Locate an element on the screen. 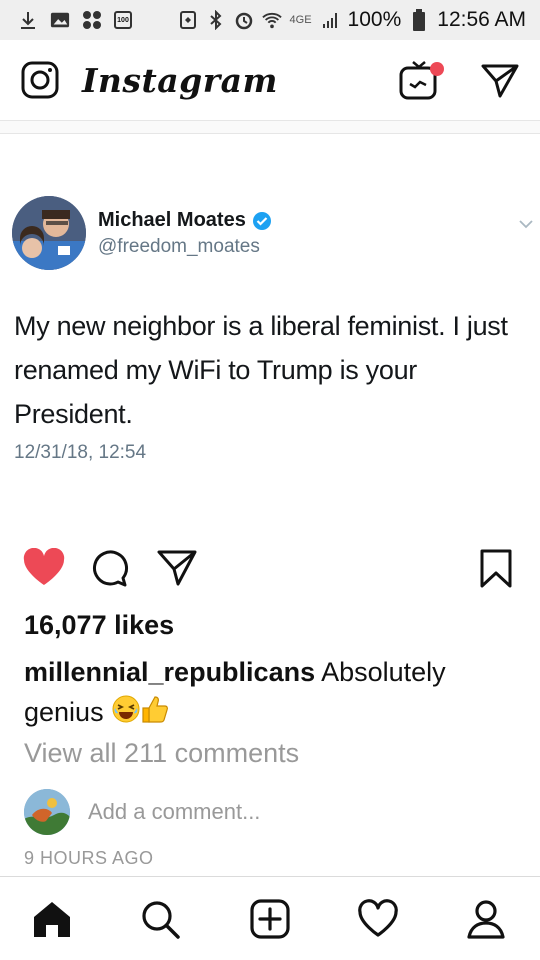 The height and width of the screenshot is (960, 540). tweet-author-name: Michael Moates is located at coordinates (185, 220).